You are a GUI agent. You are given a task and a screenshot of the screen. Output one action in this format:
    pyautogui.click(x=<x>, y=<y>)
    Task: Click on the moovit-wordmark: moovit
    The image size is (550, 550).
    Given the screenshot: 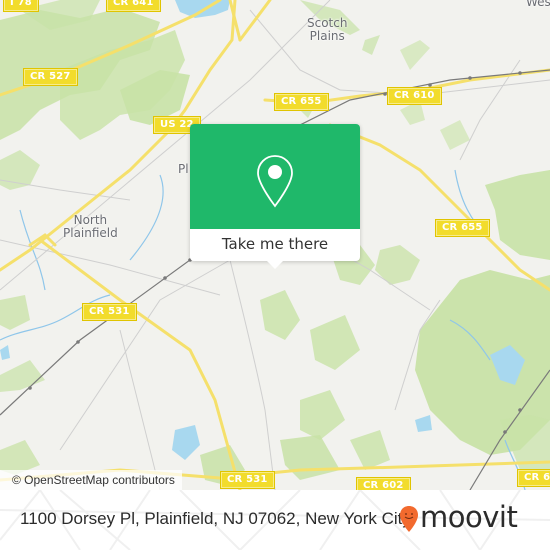 What is the action you would take?
    pyautogui.click(x=469, y=517)
    